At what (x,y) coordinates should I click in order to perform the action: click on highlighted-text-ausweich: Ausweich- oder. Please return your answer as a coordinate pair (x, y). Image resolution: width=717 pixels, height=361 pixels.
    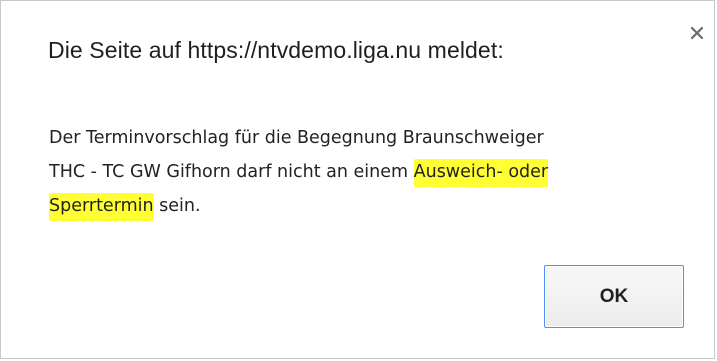
    Looking at the image, I should click on (481, 173).